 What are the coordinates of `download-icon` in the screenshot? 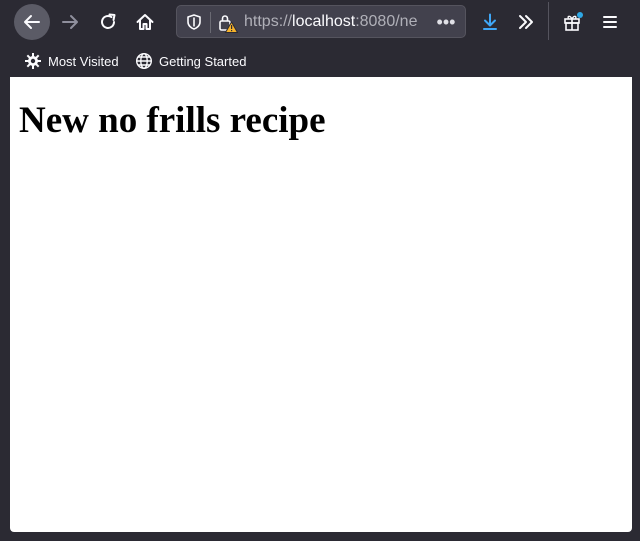 It's located at (490, 21).